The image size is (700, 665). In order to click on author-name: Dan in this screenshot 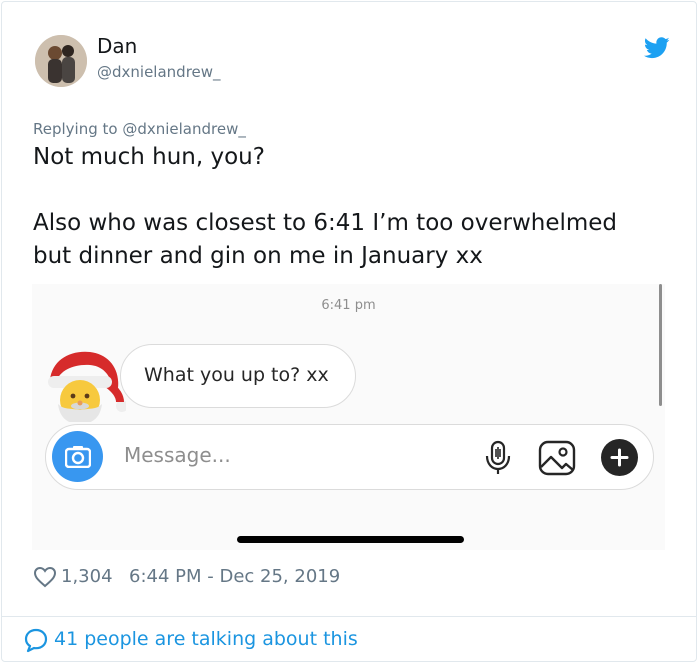, I will do `click(117, 46)`.